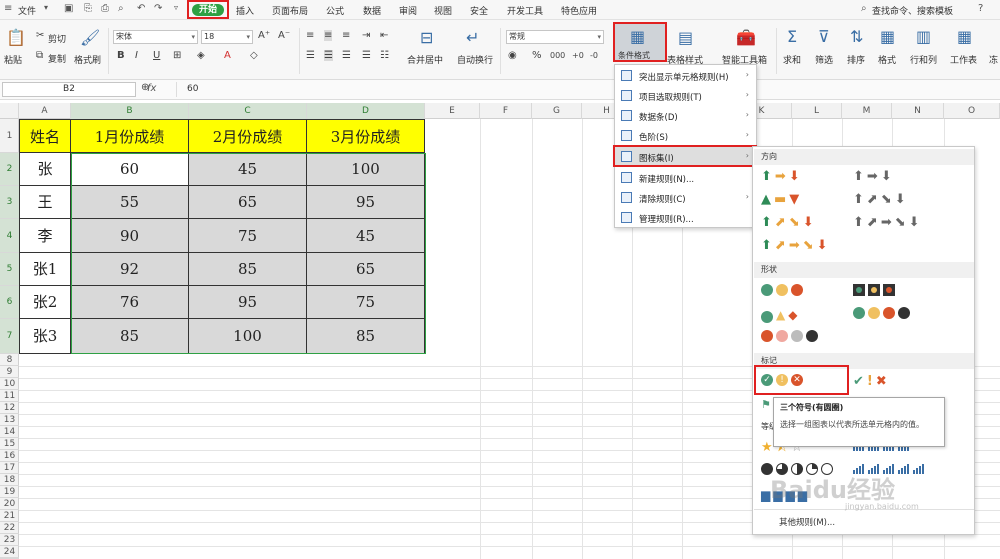  What do you see at coordinates (130, 136) in the screenshot?
I see `table-header-cell: 1月份成绩` at bounding box center [130, 136].